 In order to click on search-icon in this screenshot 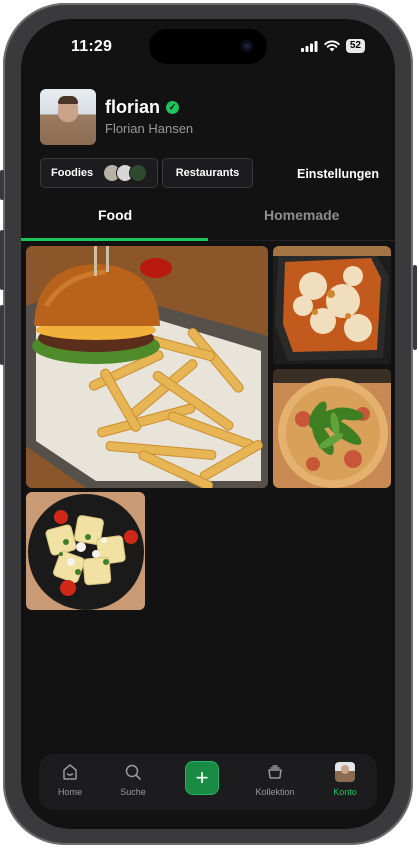, I will do `click(133, 772)`.